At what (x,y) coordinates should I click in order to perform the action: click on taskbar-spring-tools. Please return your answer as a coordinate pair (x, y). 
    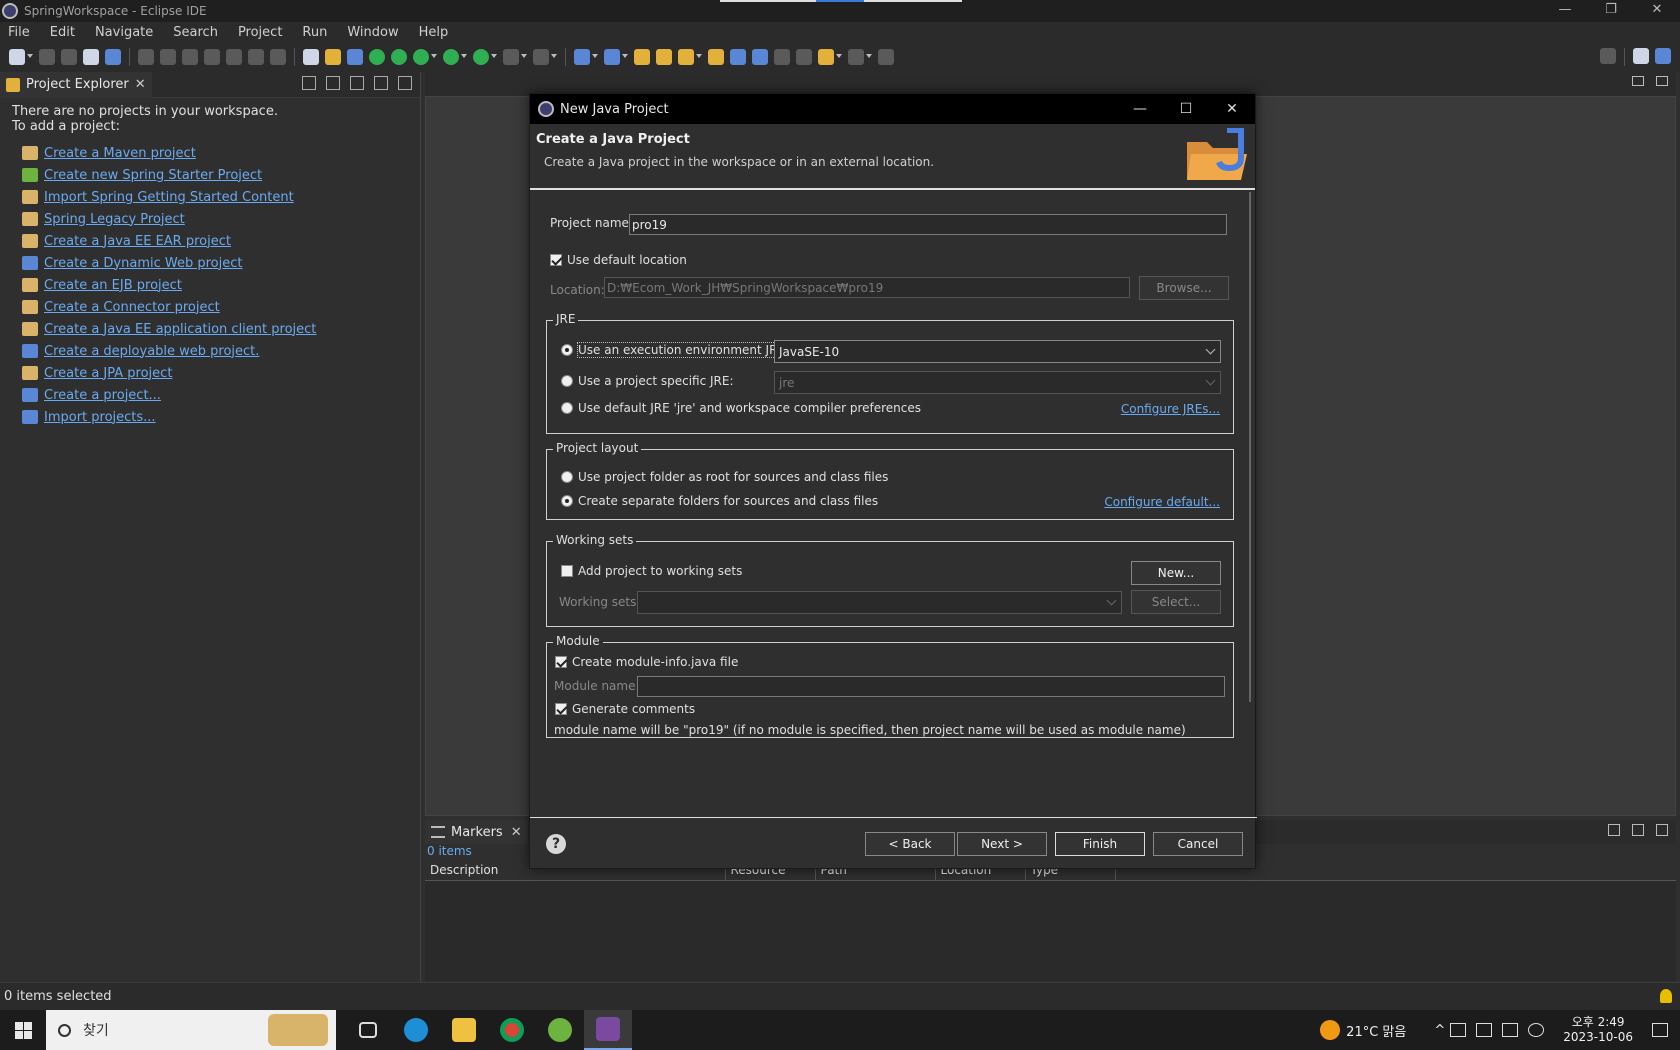
    Looking at the image, I should click on (560, 1030).